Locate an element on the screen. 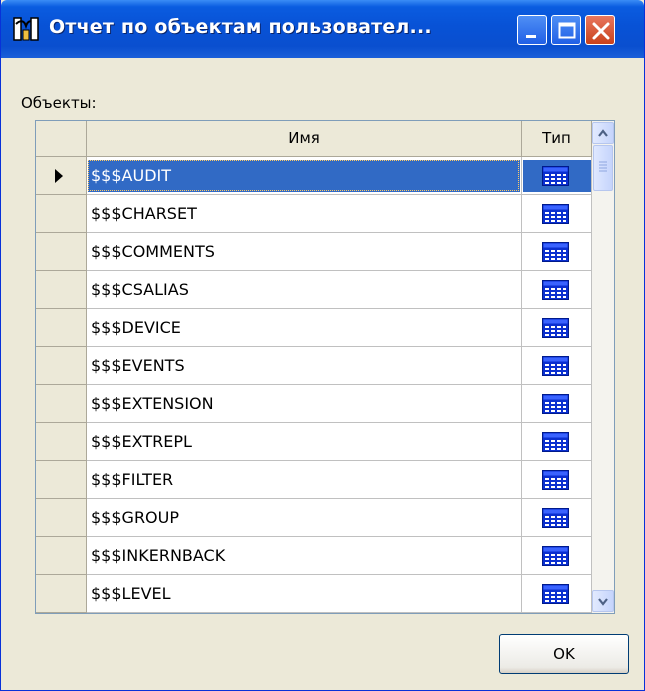 This screenshot has width=645, height=691. table-row: $$$EXTENSION is located at coordinates (314, 404).